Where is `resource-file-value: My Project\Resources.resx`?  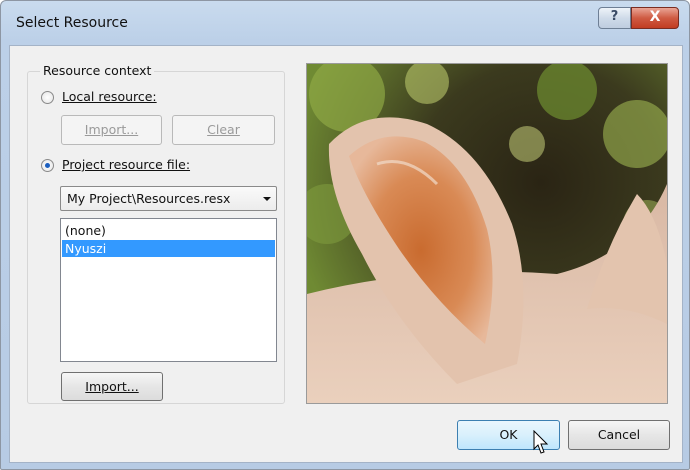 resource-file-value: My Project\Resources.resx is located at coordinates (149, 198).